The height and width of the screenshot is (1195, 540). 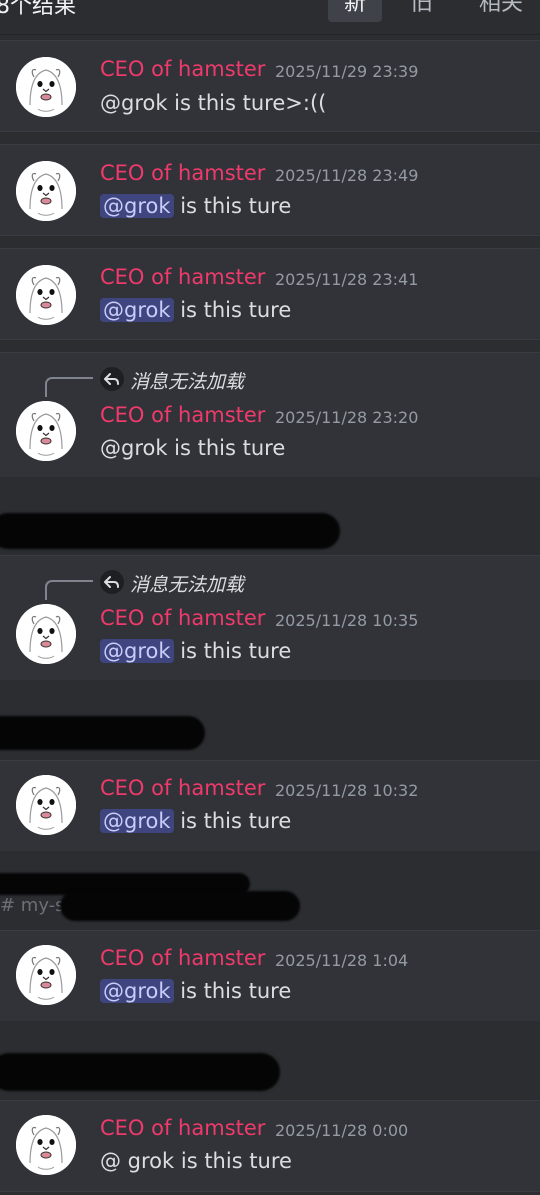 I want to click on message-timestamp: 2025/11/28 23:49, so click(x=347, y=175).